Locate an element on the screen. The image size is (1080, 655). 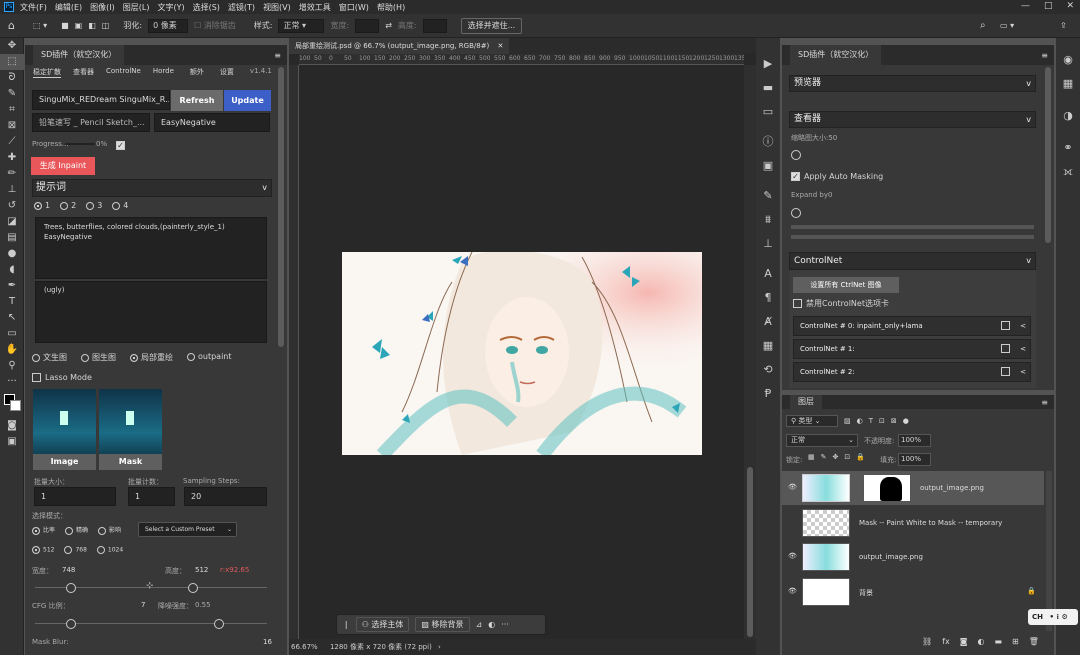
update-button: Update is located at coordinates (247, 100).